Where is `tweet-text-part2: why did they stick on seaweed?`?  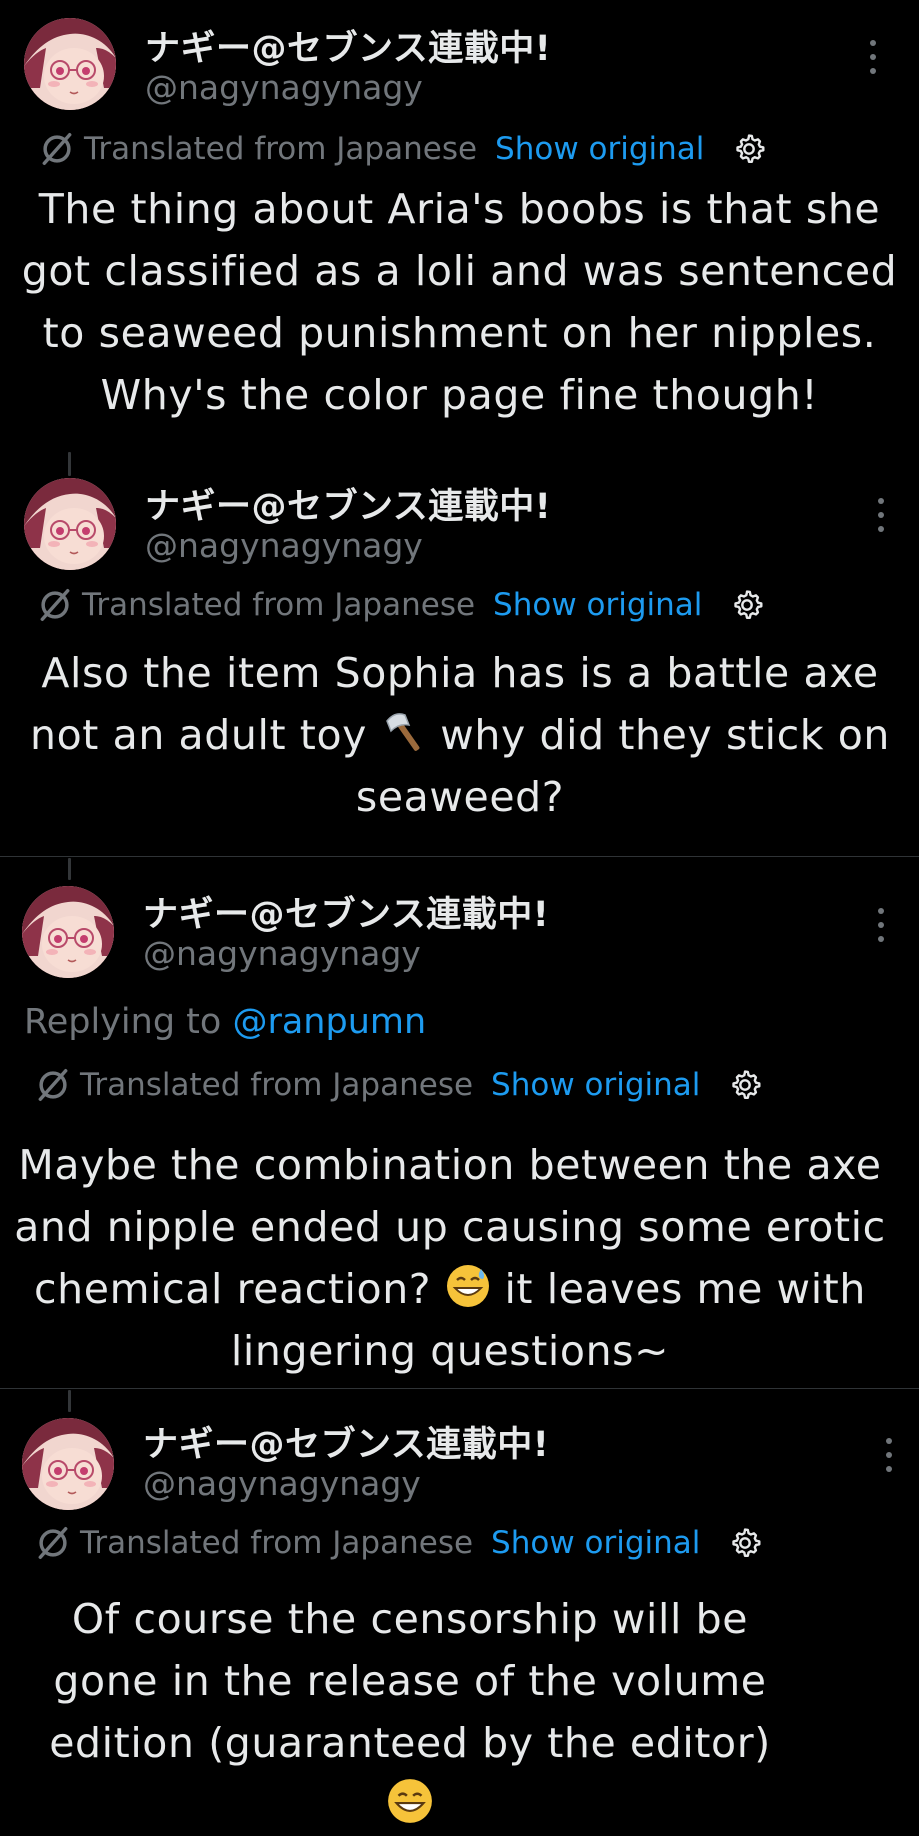 tweet-text-part2: why did they stick on seaweed? is located at coordinates (622, 766).